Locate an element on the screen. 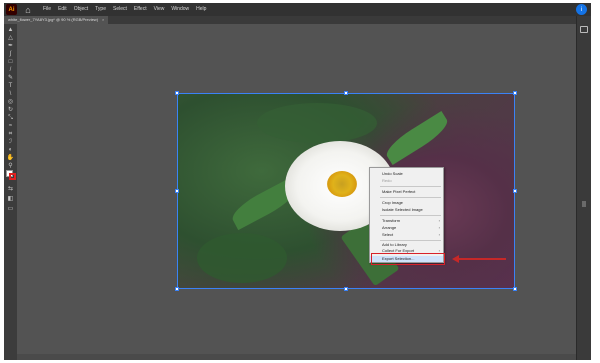 Image resolution: width=600 pixels, height=363 pixels. width-tool-icon: ≈ is located at coordinates (10, 126).